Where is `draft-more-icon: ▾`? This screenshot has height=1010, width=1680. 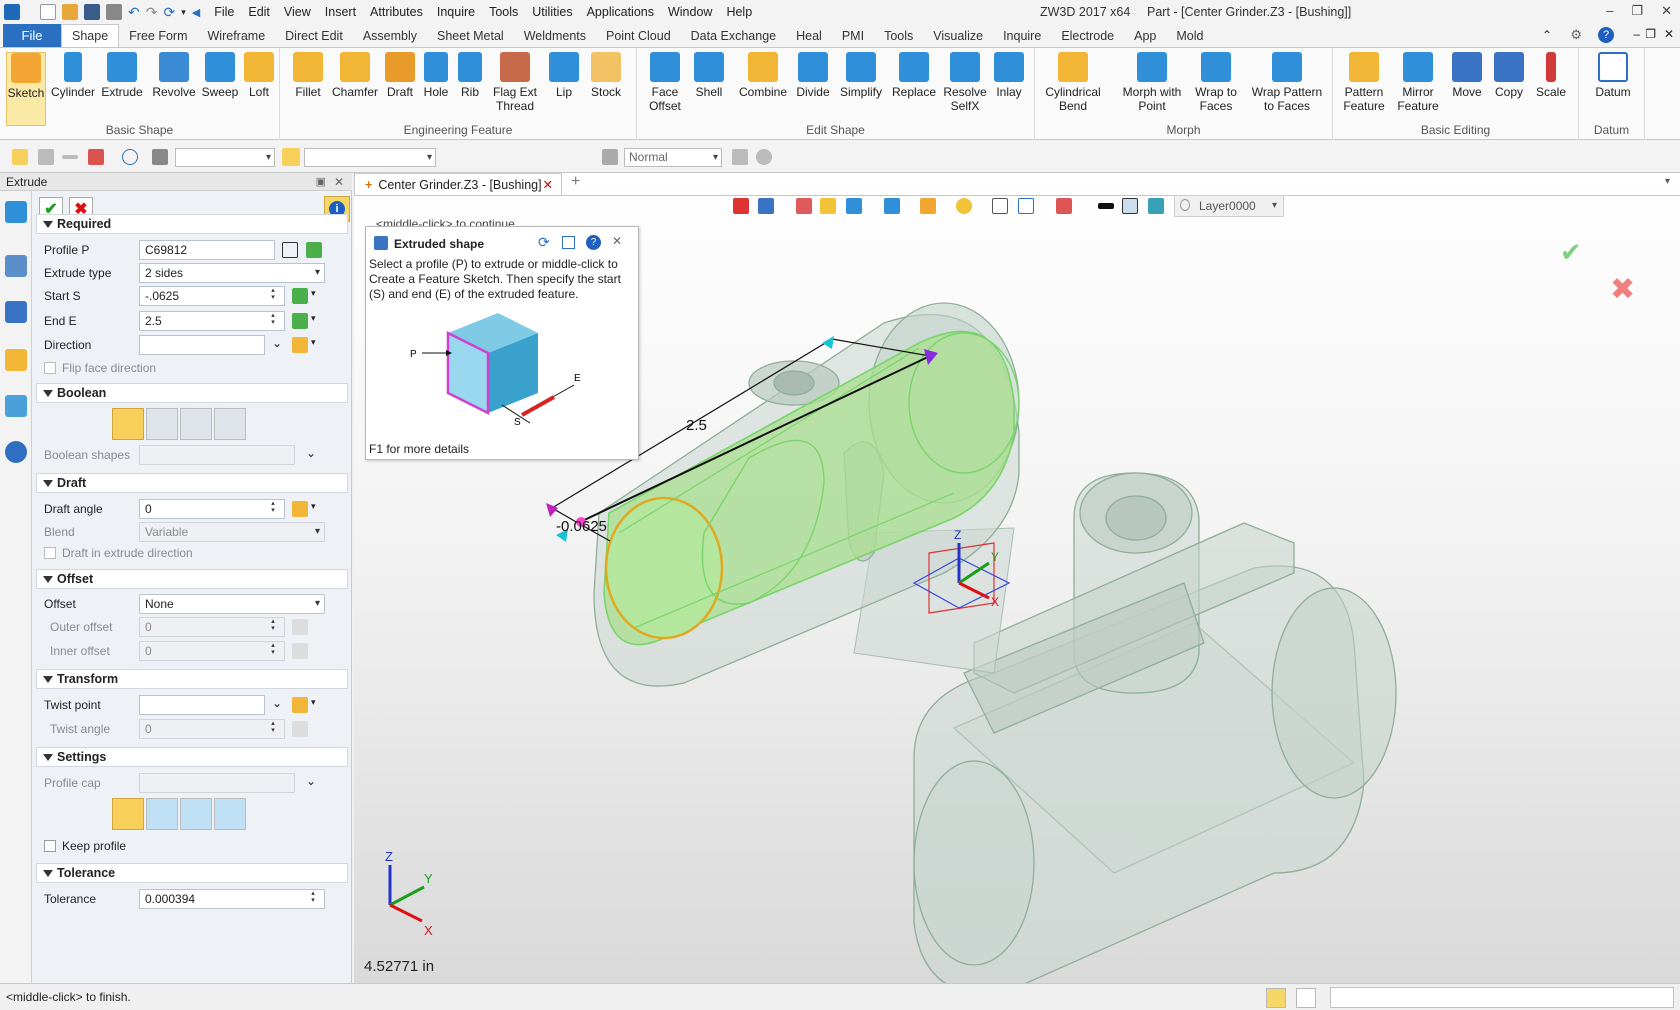 draft-more-icon: ▾ is located at coordinates (313, 506).